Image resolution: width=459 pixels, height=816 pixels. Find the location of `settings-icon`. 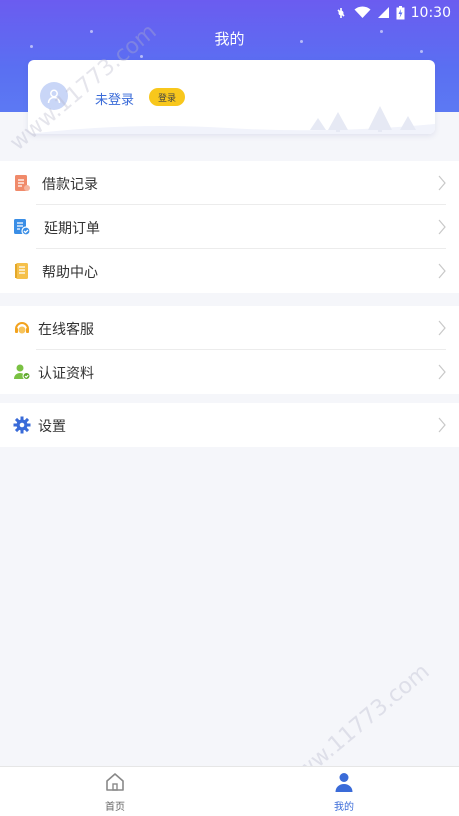

settings-icon is located at coordinates (22, 425).